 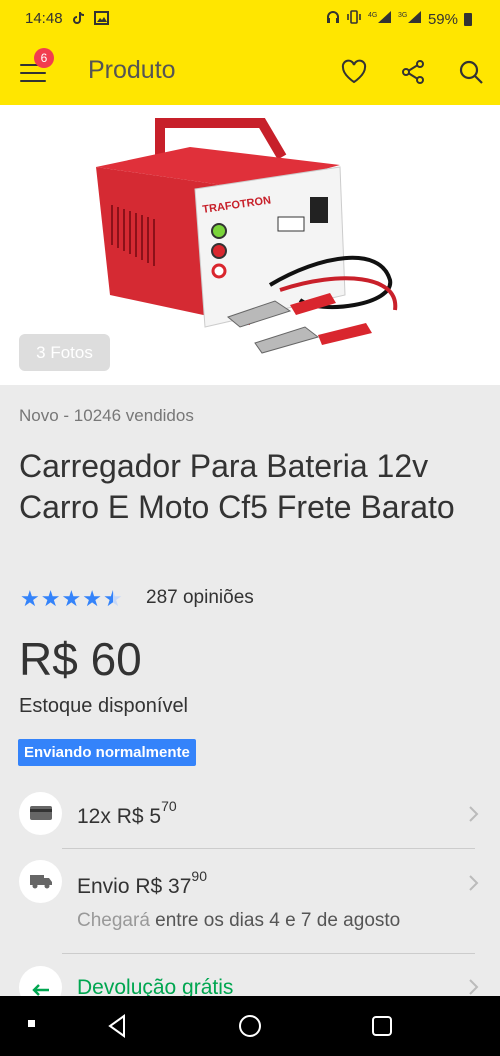 I want to click on opinions-count: 287 opiniões, so click(x=200, y=598).